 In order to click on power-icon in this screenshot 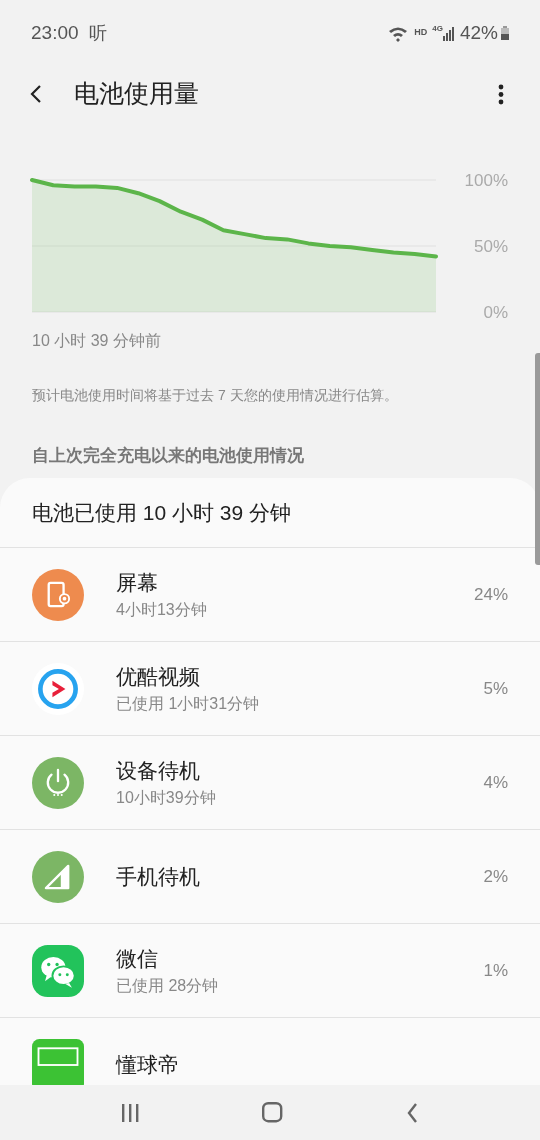, I will do `click(58, 782)`.